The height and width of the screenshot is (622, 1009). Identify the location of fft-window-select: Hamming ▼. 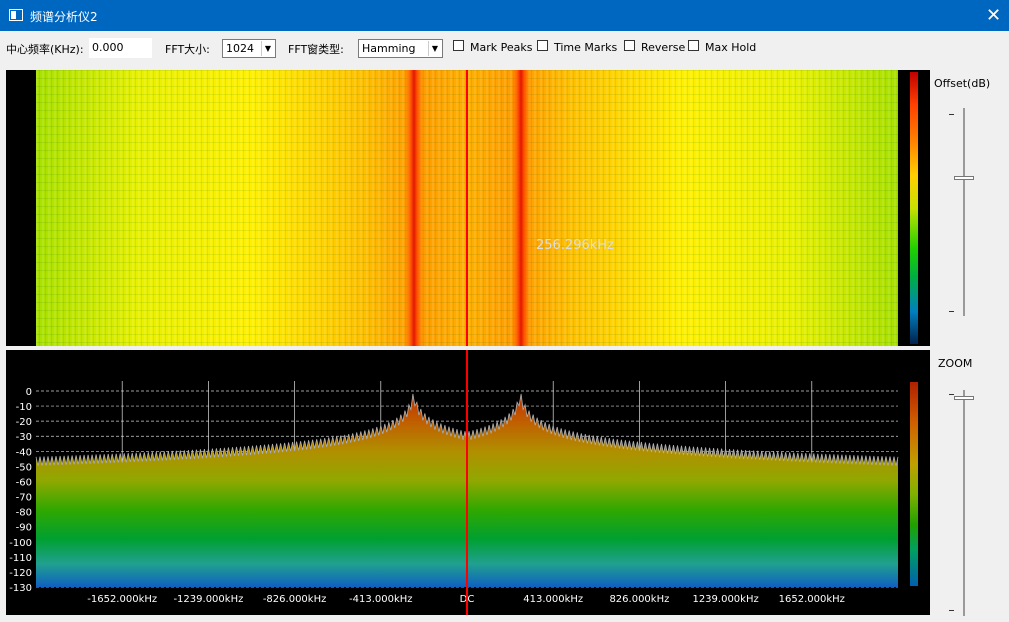
(400, 48).